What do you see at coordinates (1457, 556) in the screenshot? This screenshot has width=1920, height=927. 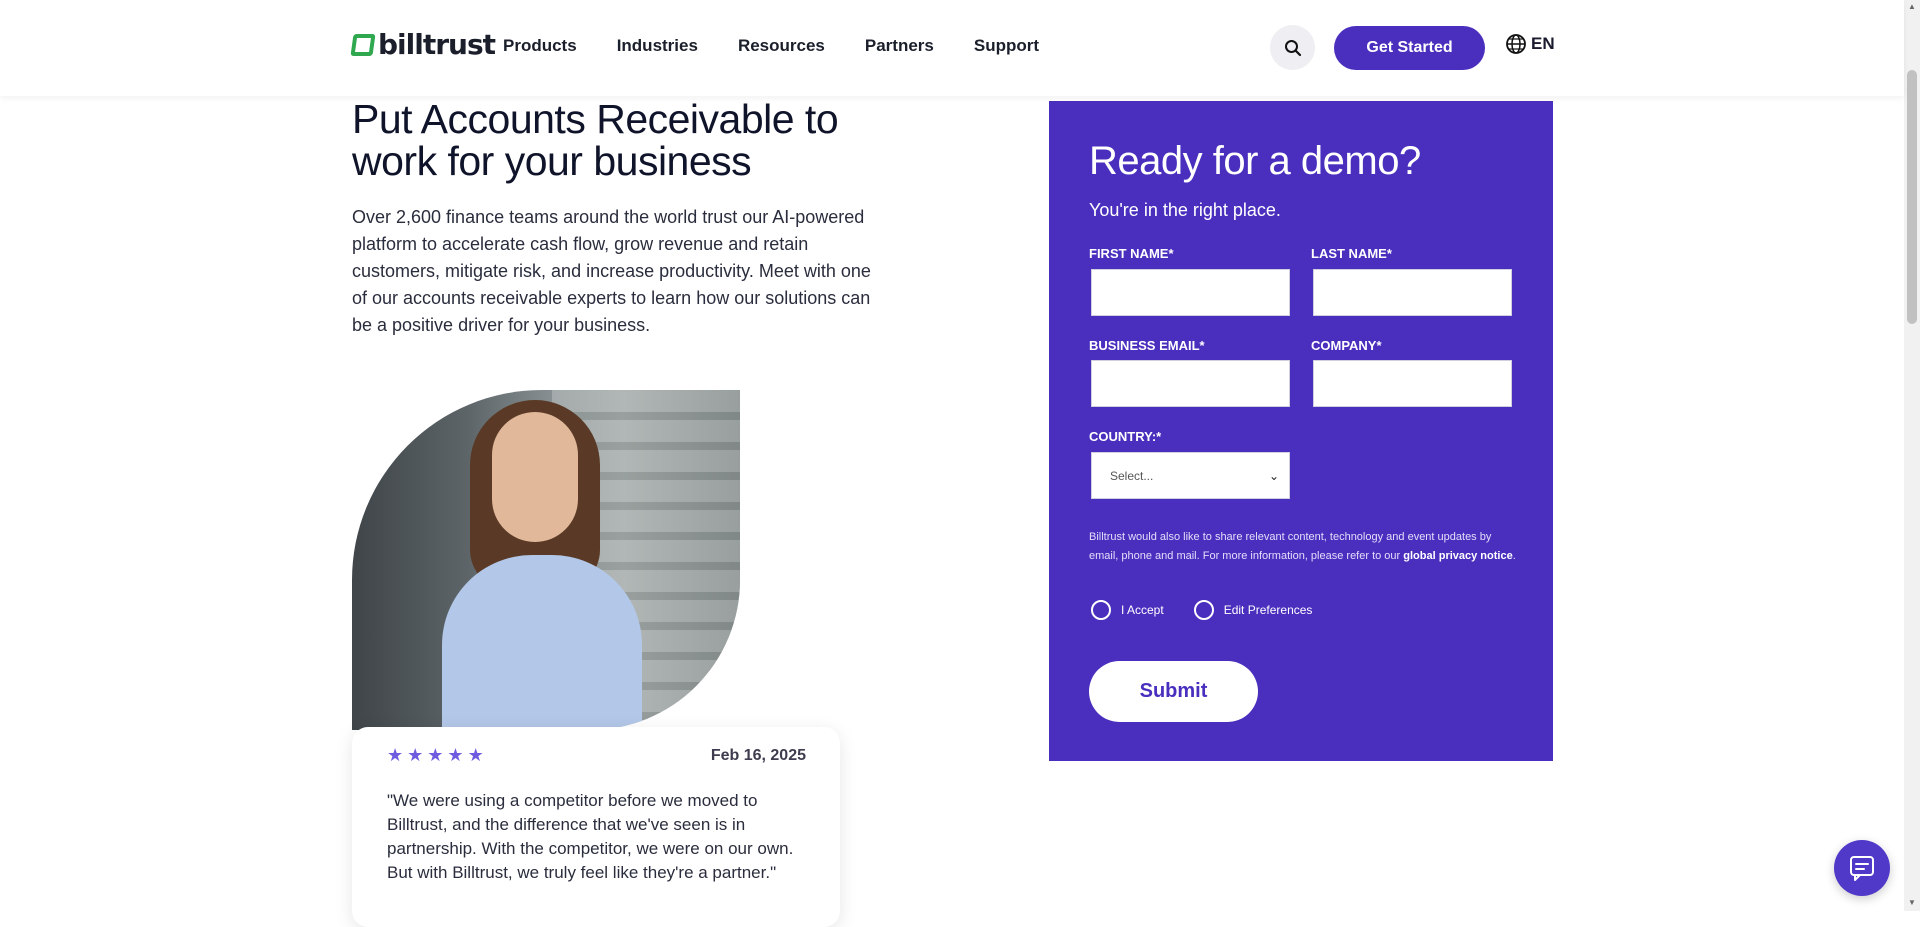 I see `privacy-notice-link: global privacy notice` at bounding box center [1457, 556].